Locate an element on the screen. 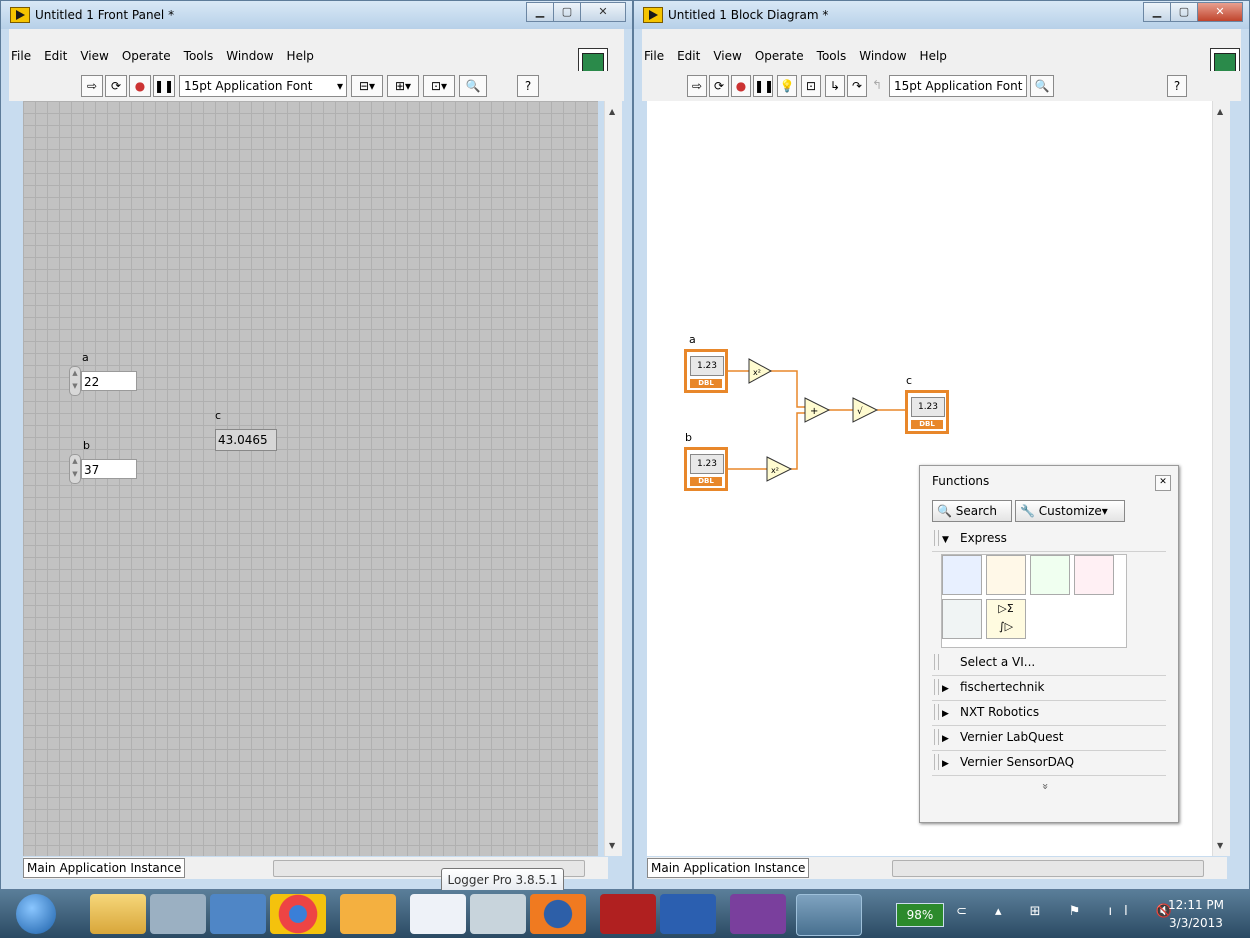 This screenshot has height=938, width=1250. customize-button: 🔧 Customize▾ is located at coordinates (1070, 511).